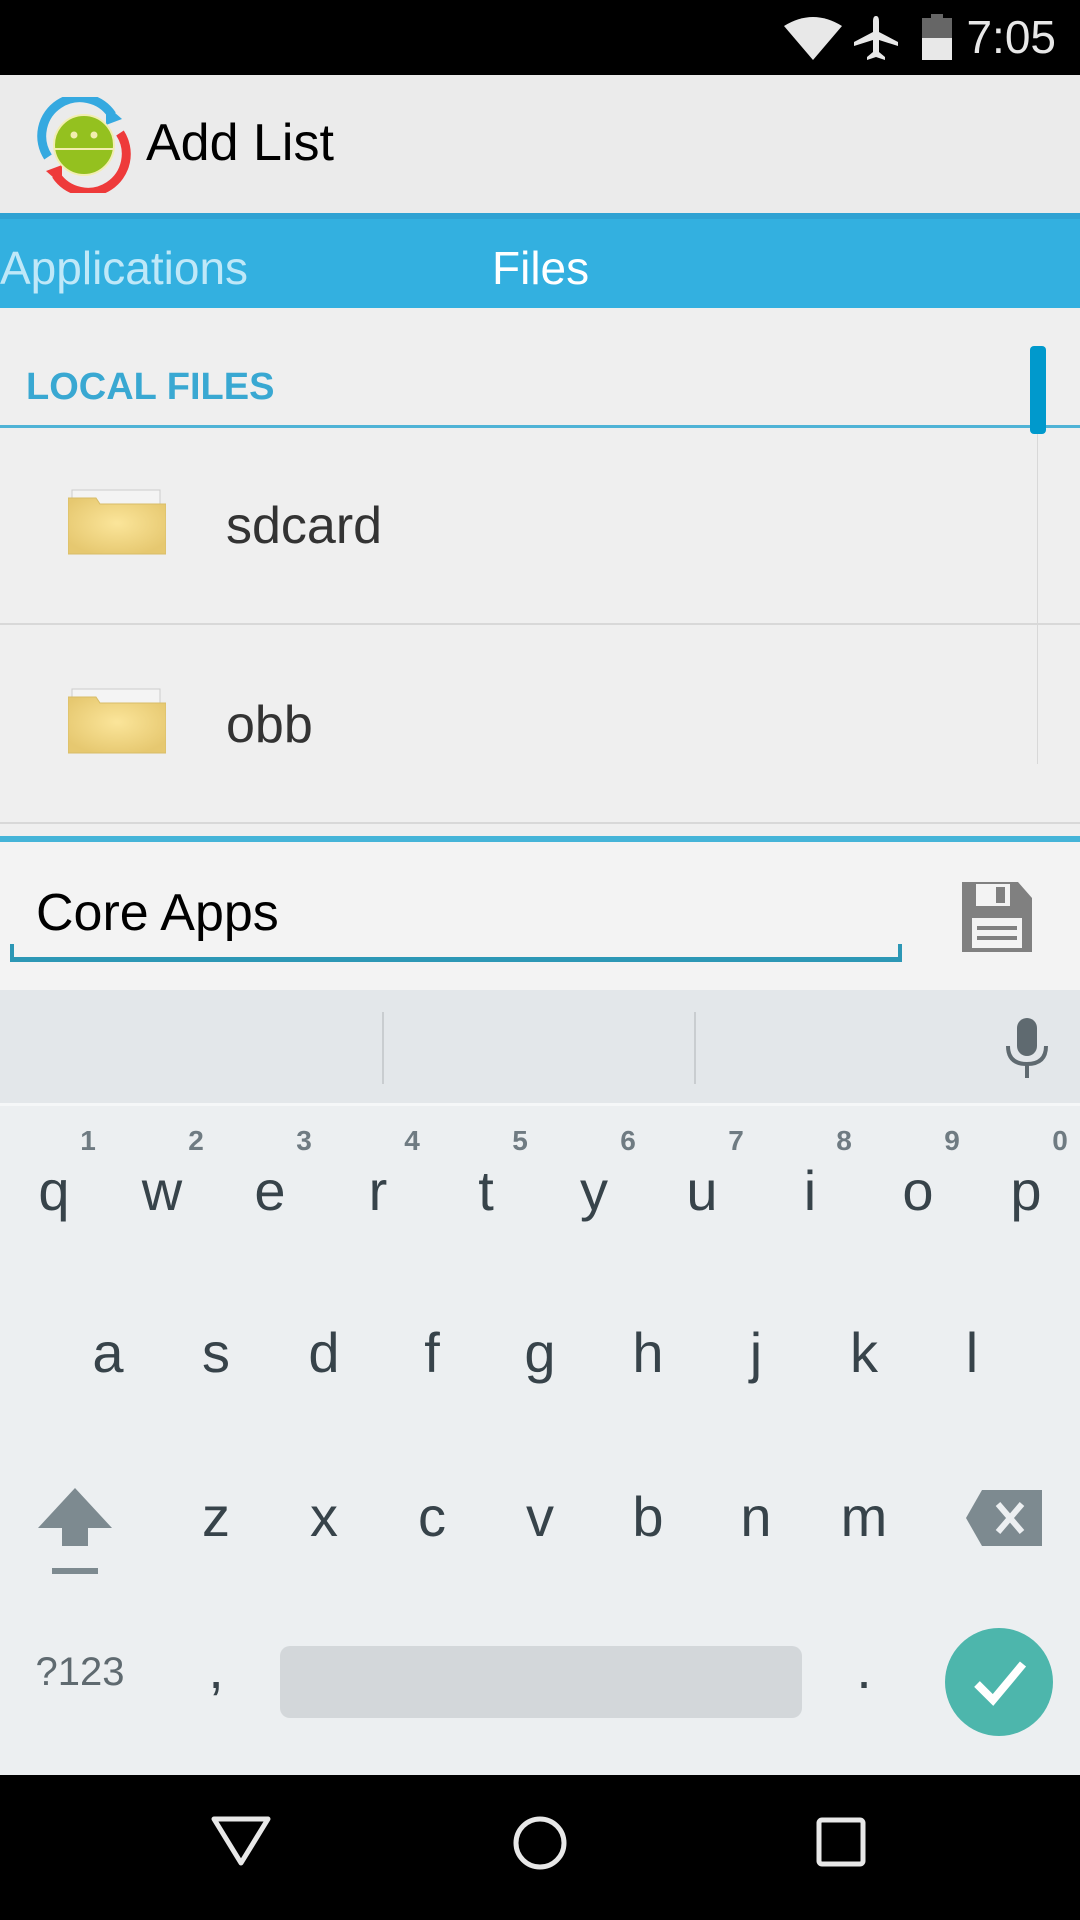  I want to click on key-q: q, so click(54, 1190).